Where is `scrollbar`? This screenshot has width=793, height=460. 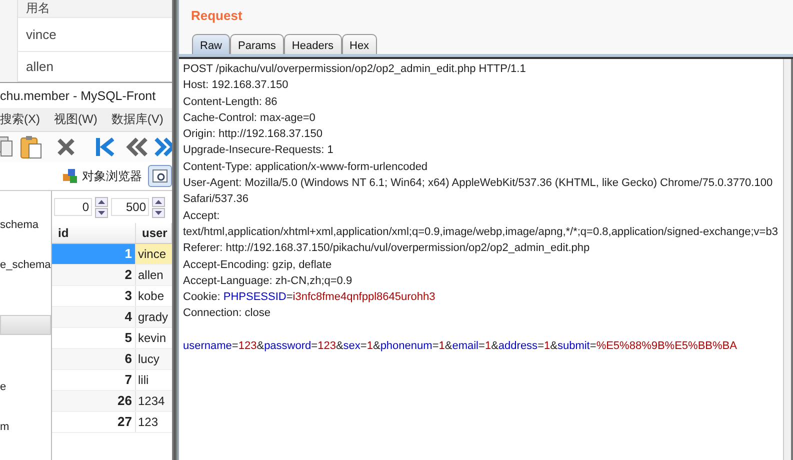
scrollbar is located at coordinates (788, 259).